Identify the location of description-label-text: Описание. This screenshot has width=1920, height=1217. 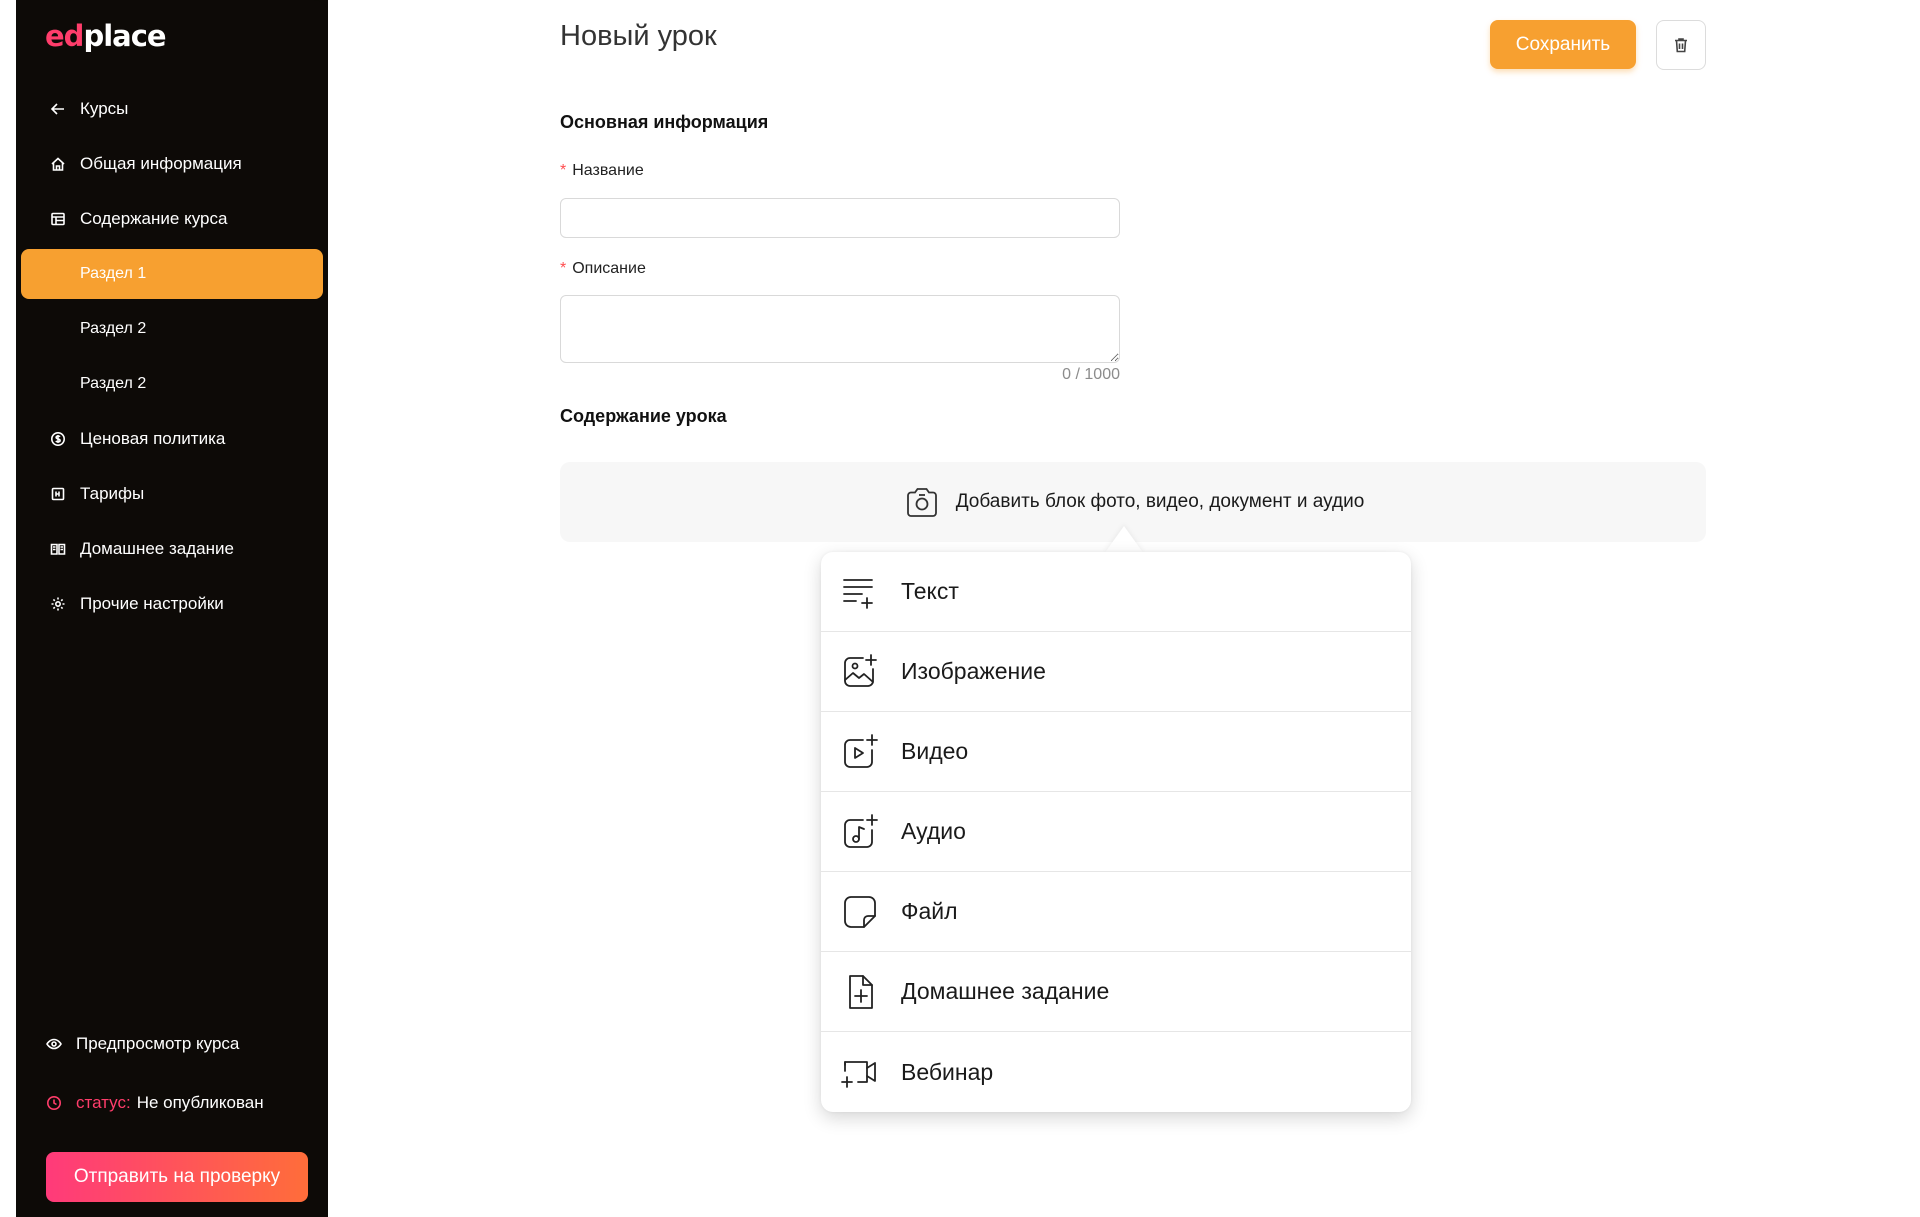
(609, 268).